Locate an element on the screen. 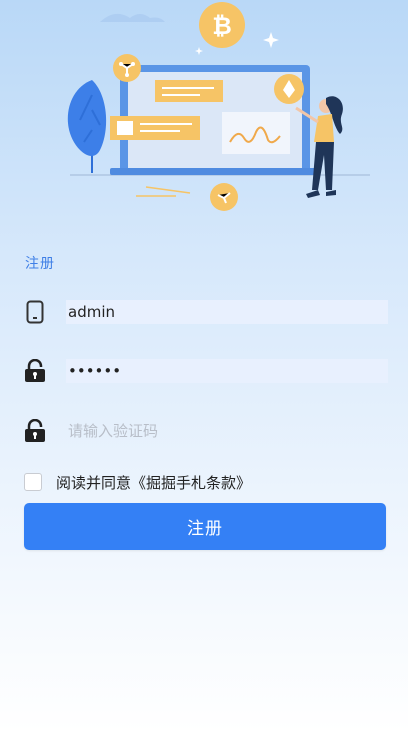  form-title: 注册 is located at coordinates (40, 264).